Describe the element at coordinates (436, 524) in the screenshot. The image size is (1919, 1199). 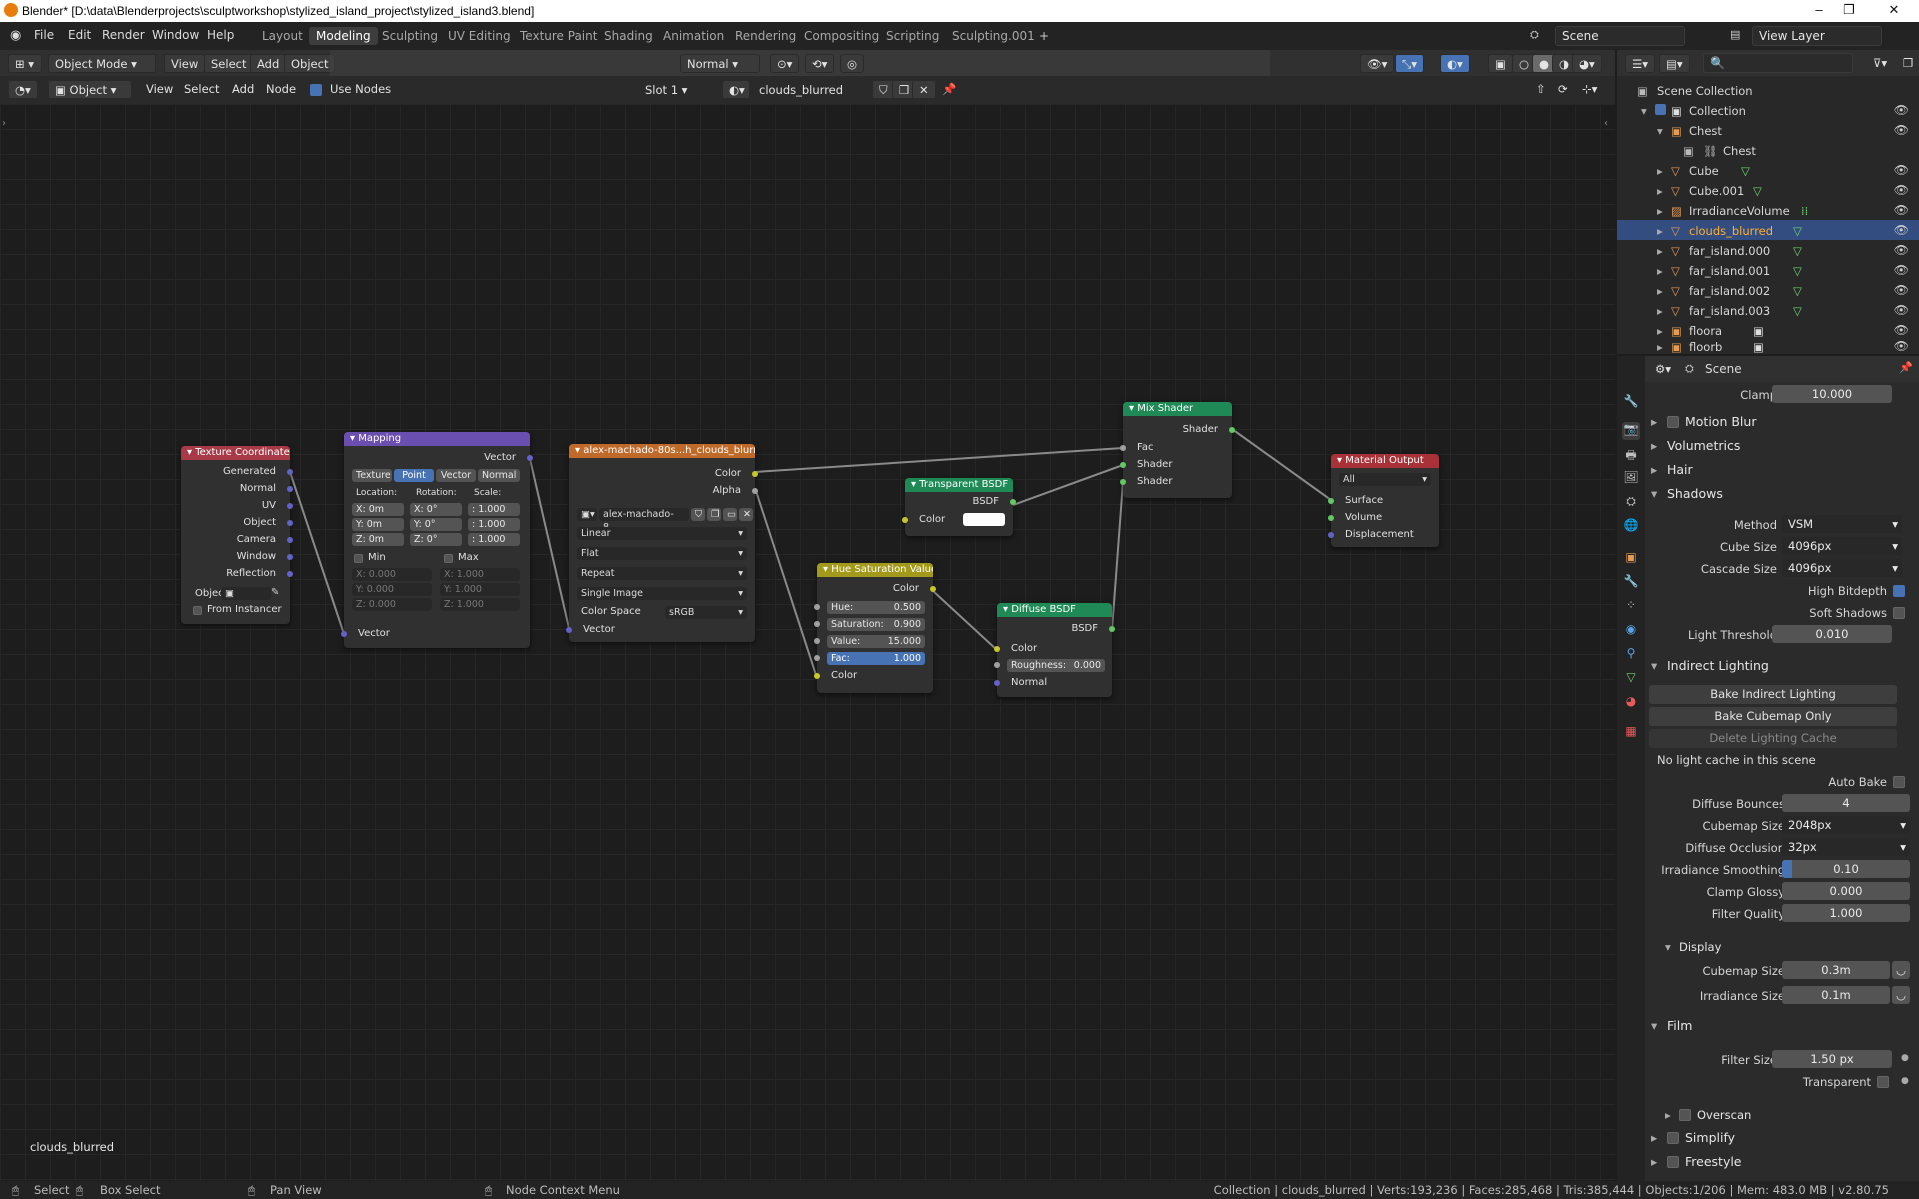
I see `rotation-y: Y: 0°` at that location.